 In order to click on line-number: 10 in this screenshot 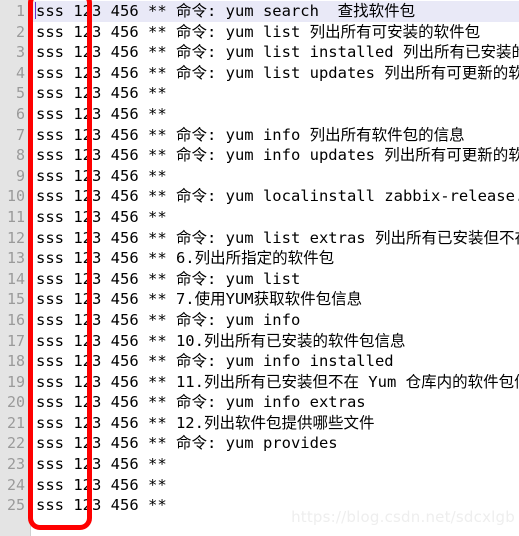, I will do `click(15, 196)`.